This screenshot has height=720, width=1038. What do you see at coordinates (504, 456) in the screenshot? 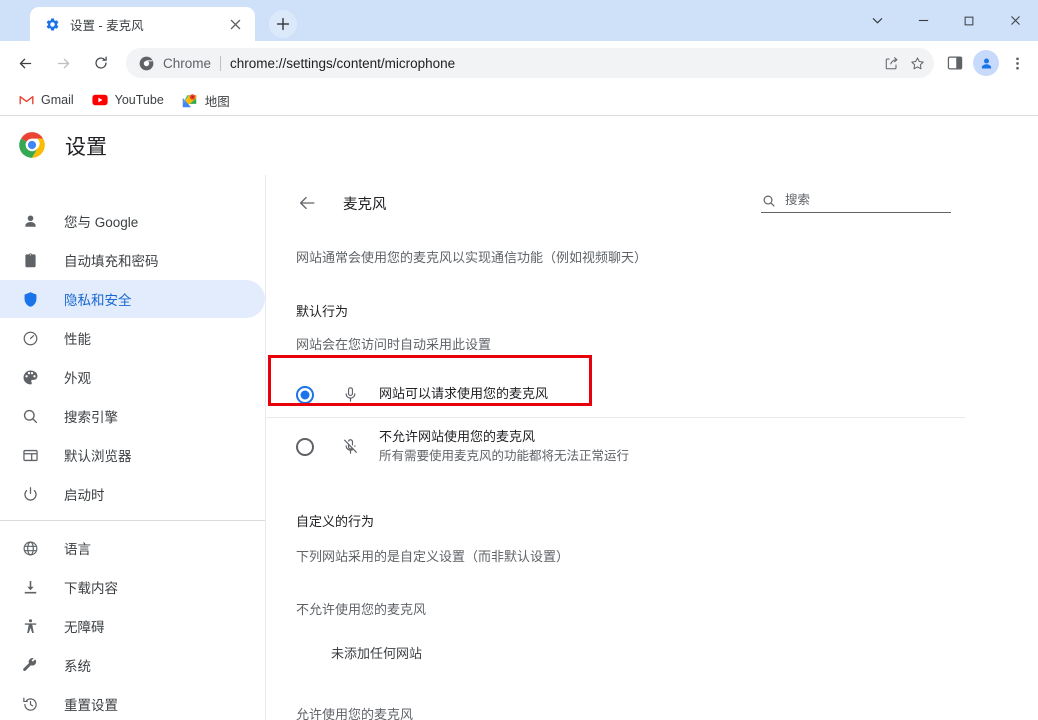
I see `radio-option-sublabel: 所有需要使用麦克风的功能都将无法正常运行` at bounding box center [504, 456].